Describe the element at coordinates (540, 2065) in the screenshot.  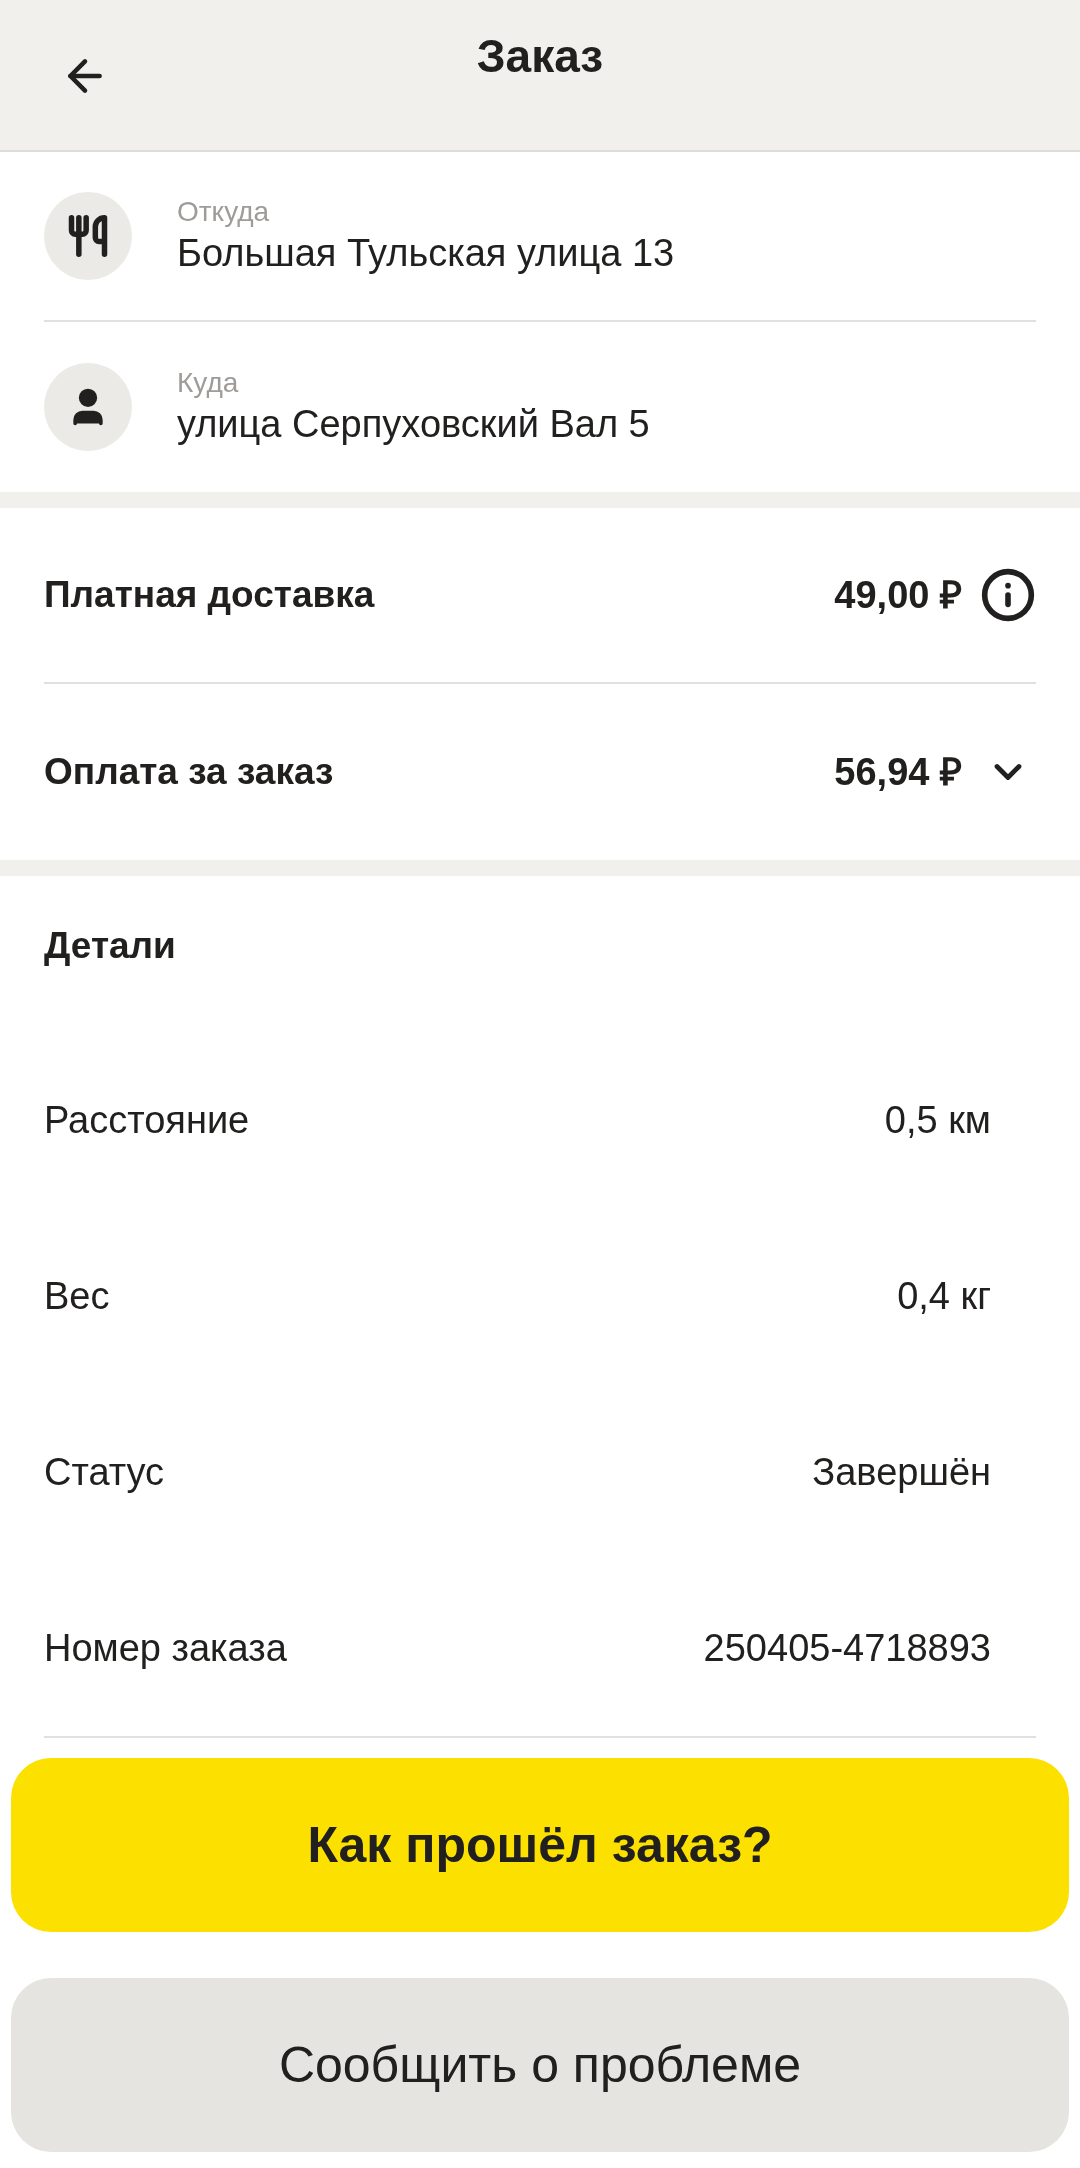
I see `report-problem-button: Сообщить о проблеме` at that location.